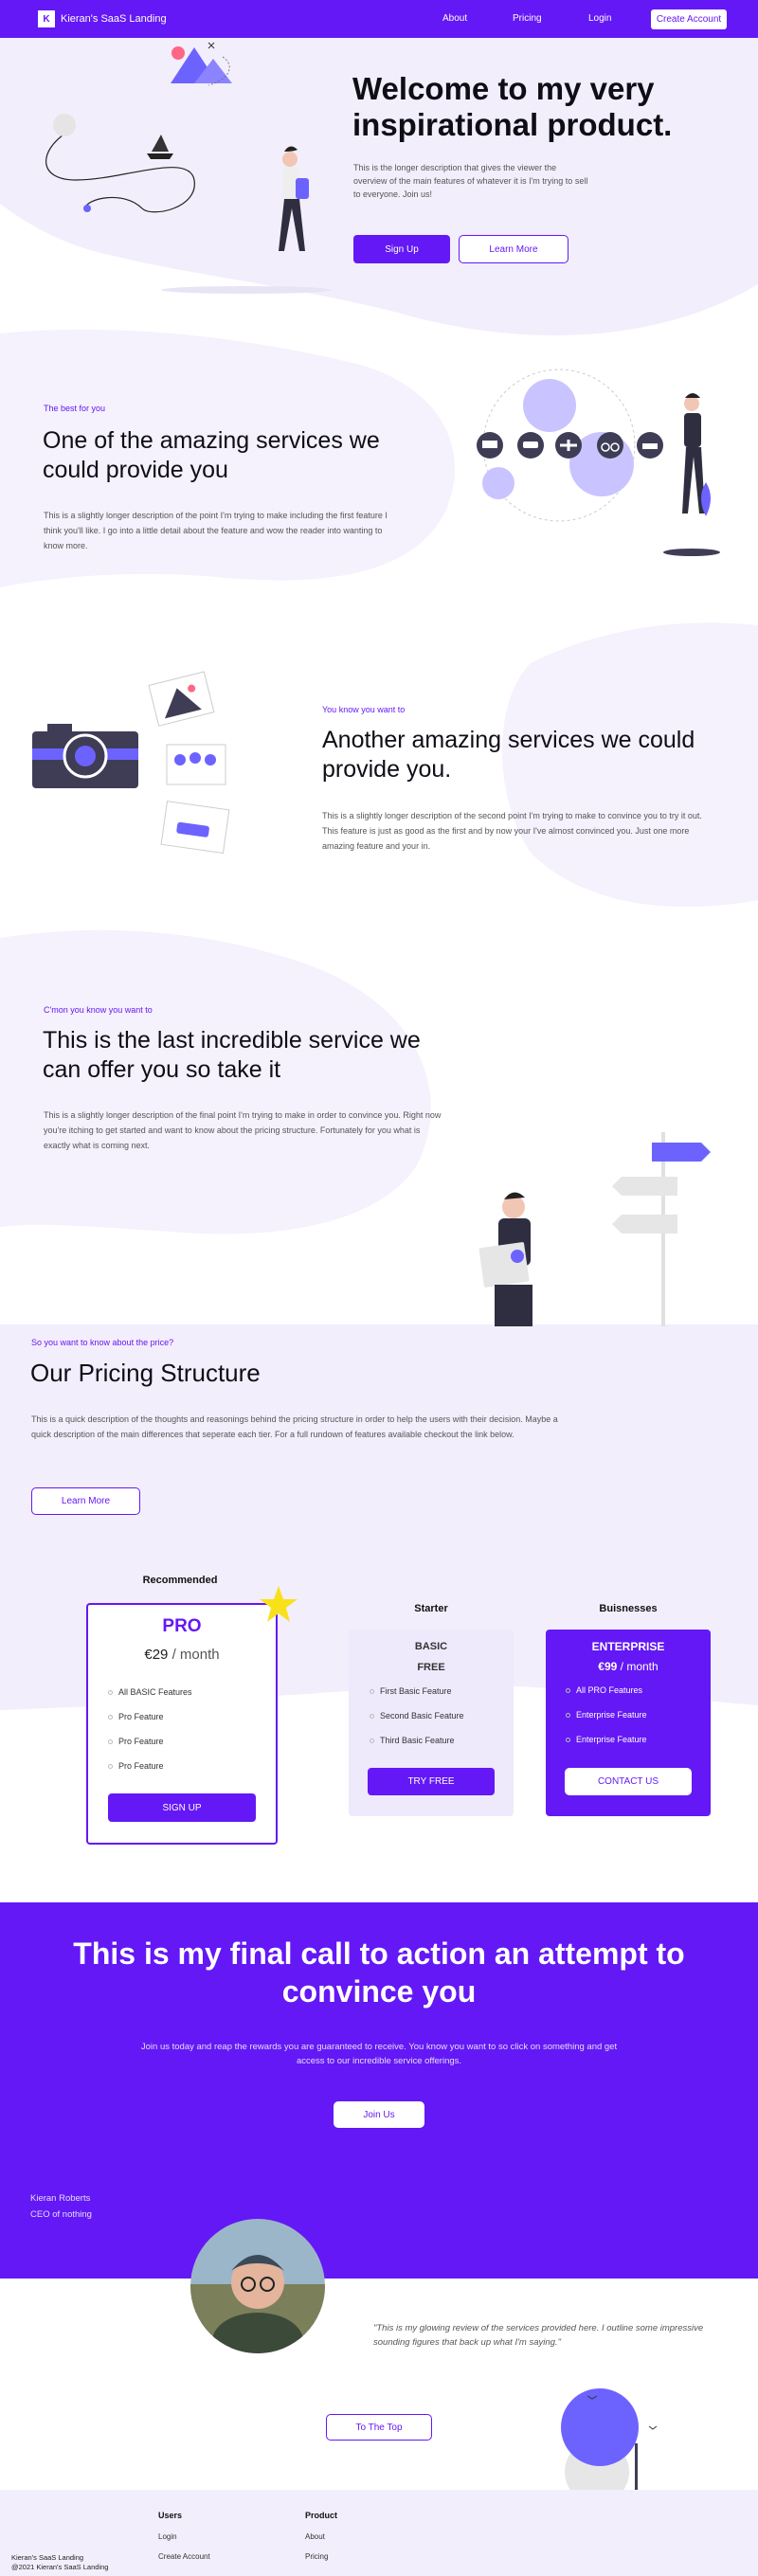 This screenshot has height=2576, width=758. Describe the element at coordinates (195, 1655) in the screenshot. I see `plan-price-pro-period: / month` at that location.